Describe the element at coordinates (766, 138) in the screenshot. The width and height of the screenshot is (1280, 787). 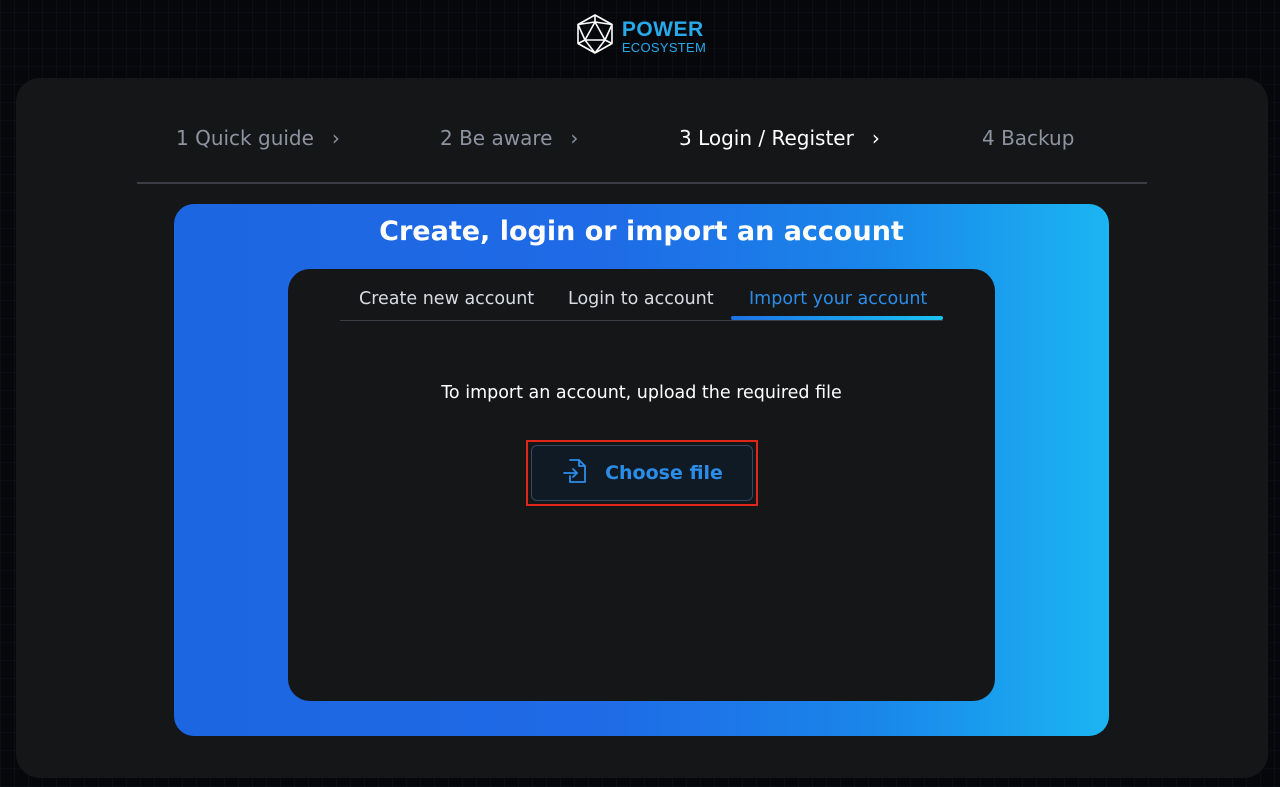
I see `step-label: 3 Login / Register` at that location.